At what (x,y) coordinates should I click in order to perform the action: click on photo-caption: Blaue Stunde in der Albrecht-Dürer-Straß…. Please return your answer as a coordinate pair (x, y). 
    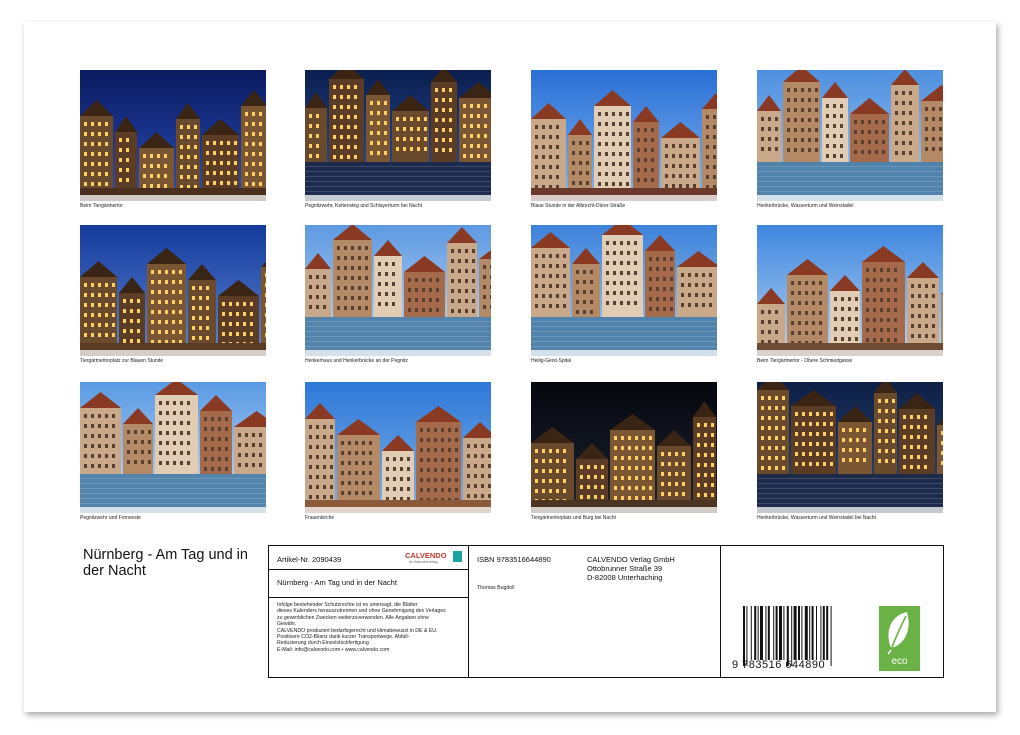
    Looking at the image, I should click on (578, 206).